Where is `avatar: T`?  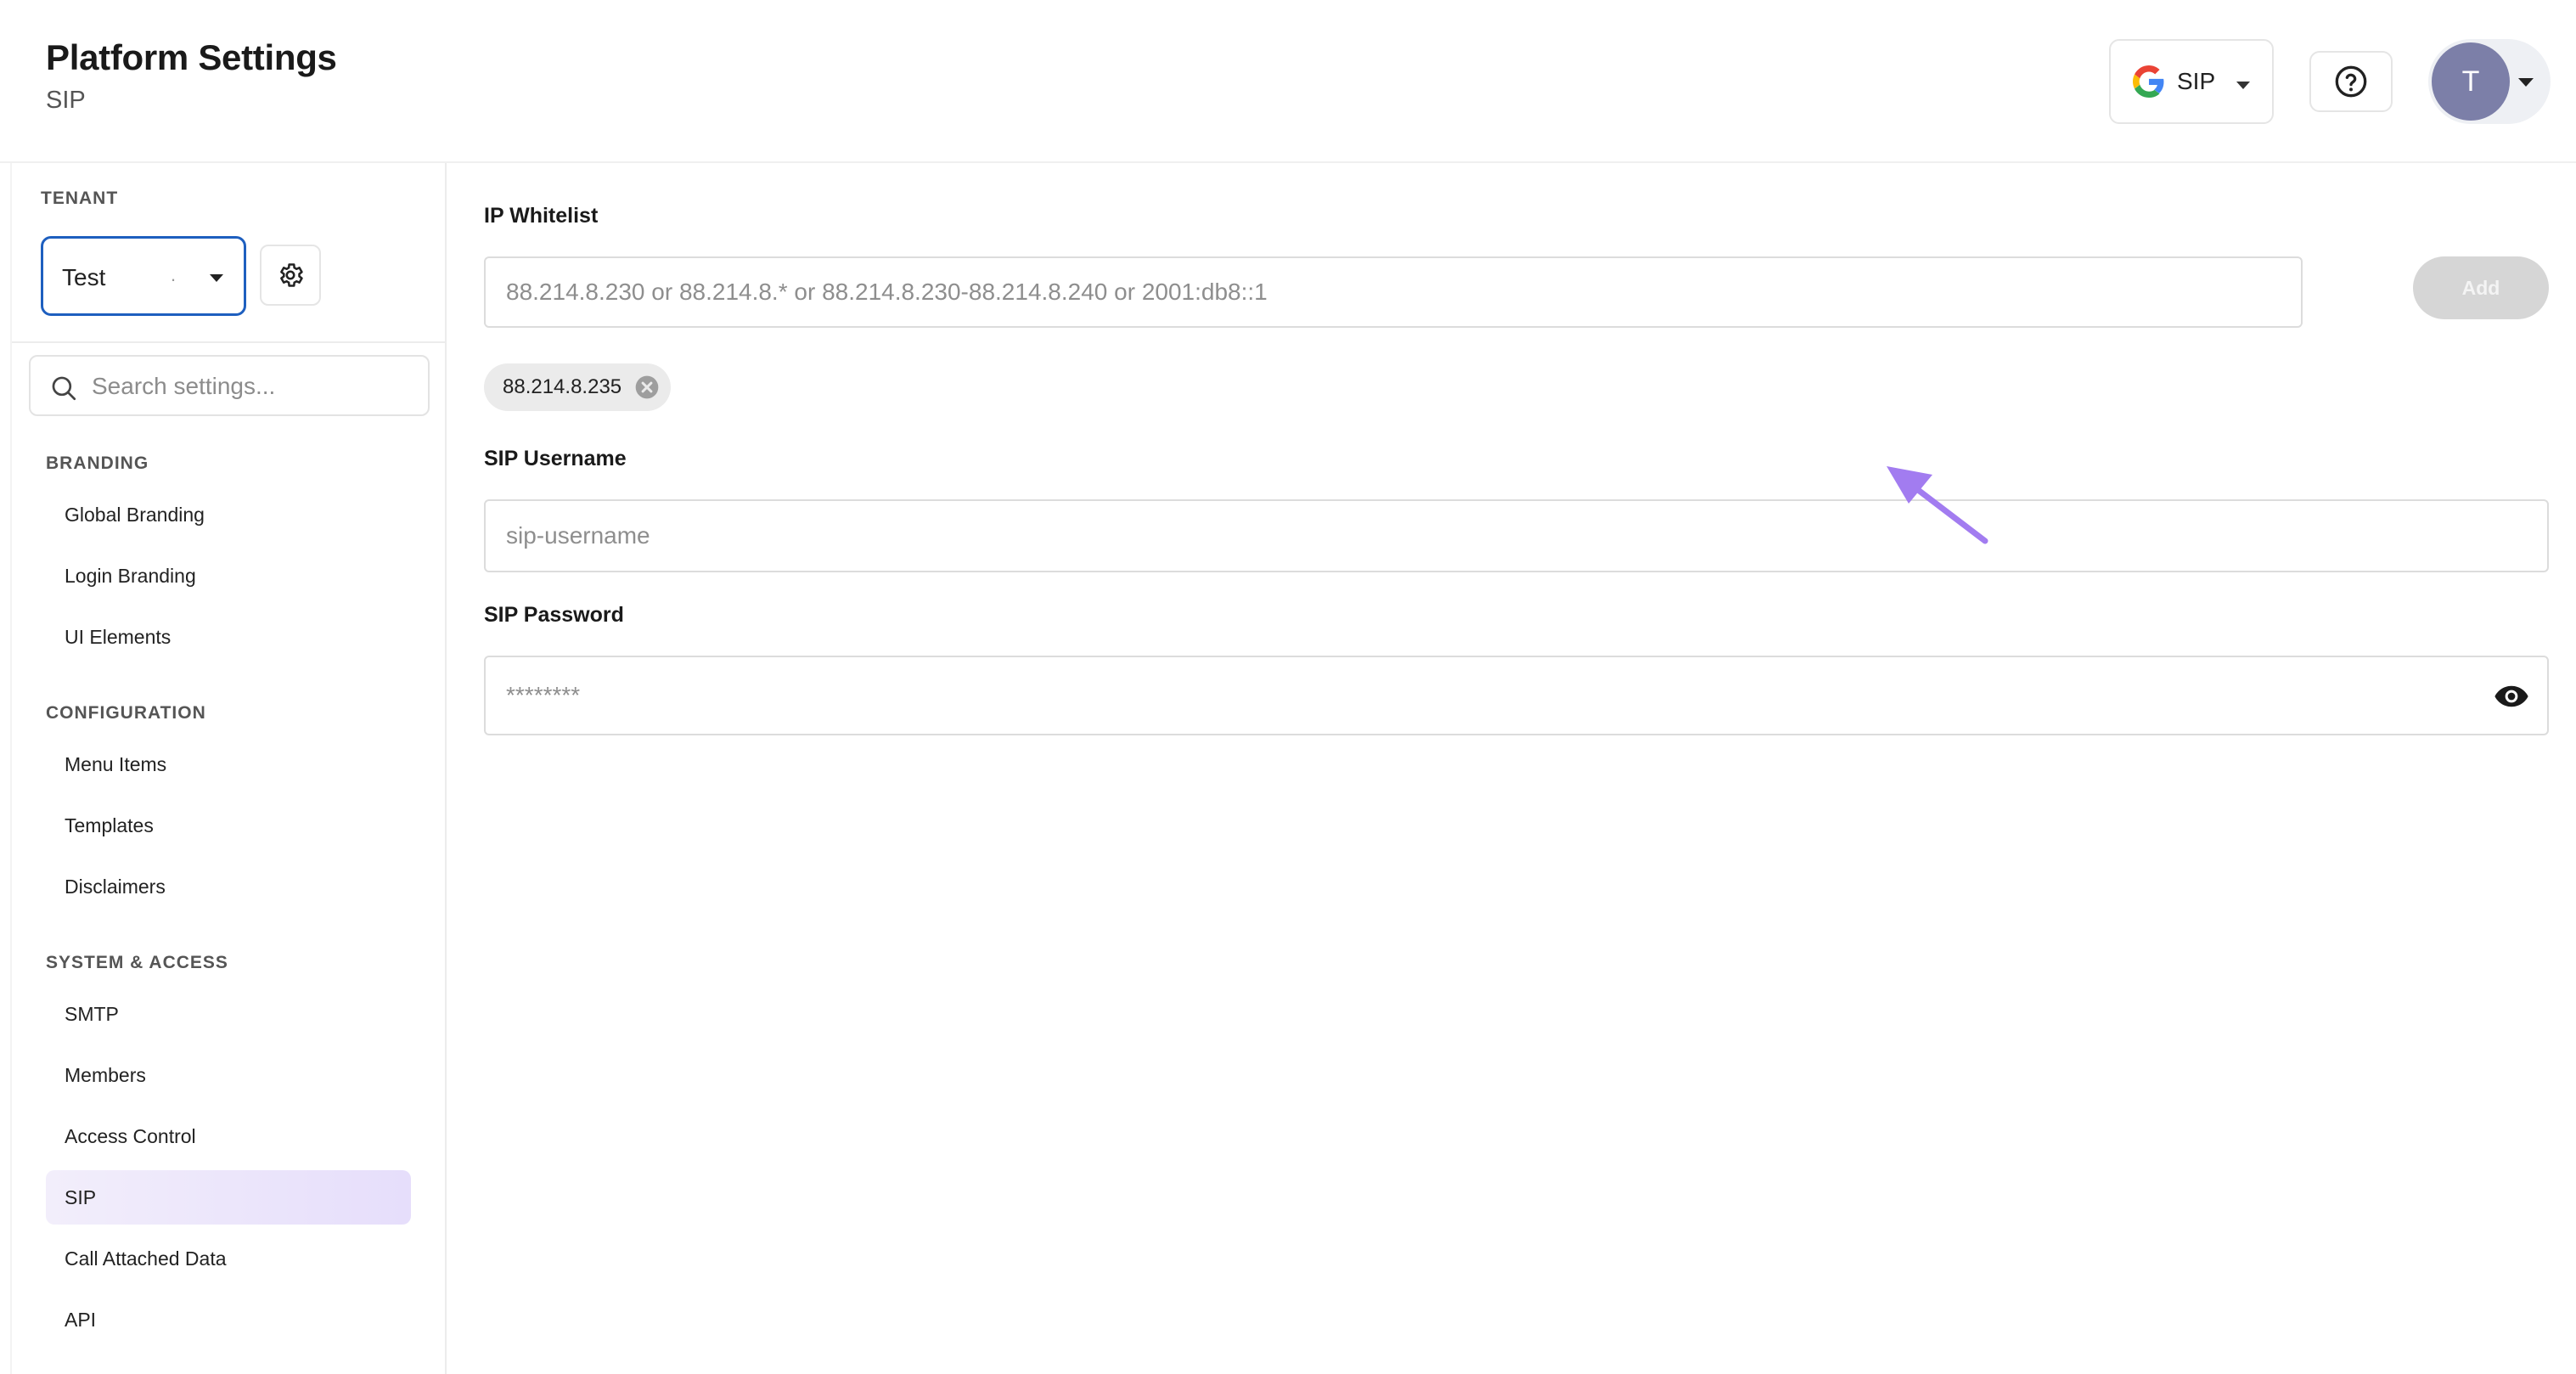 avatar: T is located at coordinates (2471, 82).